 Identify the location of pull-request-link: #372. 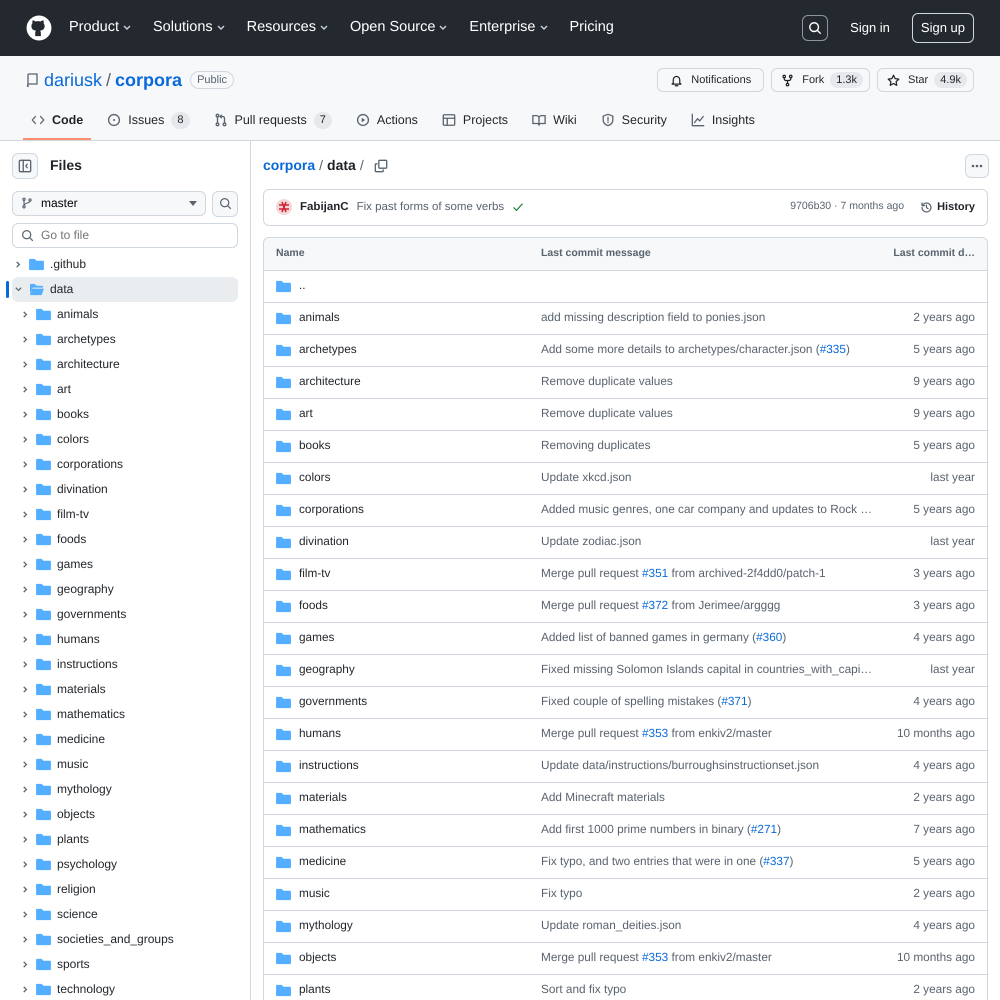
(655, 605).